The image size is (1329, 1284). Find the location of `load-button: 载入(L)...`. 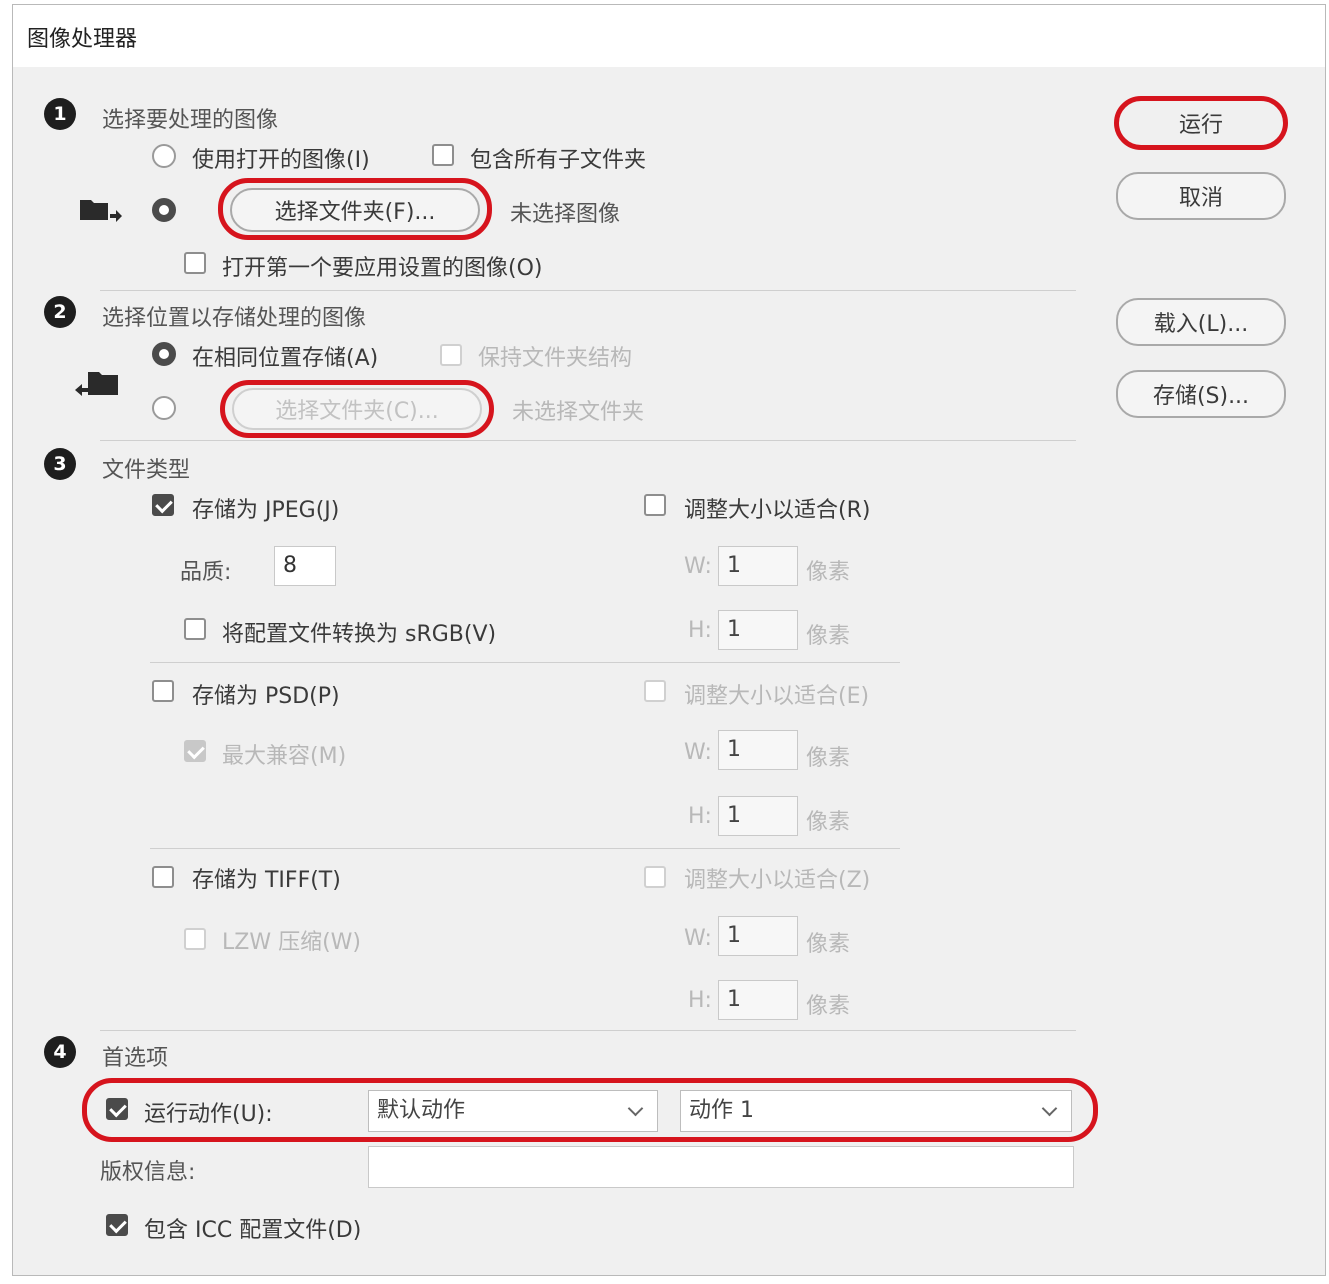

load-button: 载入(L)... is located at coordinates (1201, 322).